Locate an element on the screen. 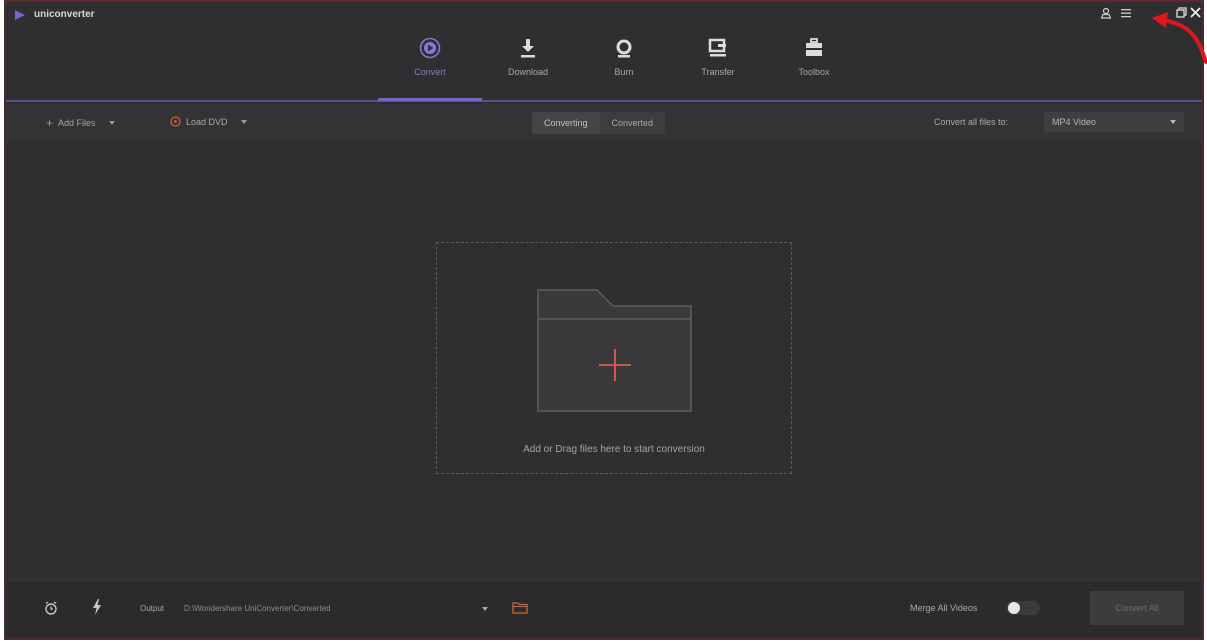 The width and height of the screenshot is (1207, 641). toolbox-icon is located at coordinates (814, 47).